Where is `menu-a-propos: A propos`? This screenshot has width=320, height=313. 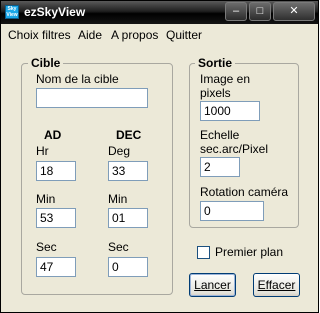 menu-a-propos: A propos is located at coordinates (134, 35).